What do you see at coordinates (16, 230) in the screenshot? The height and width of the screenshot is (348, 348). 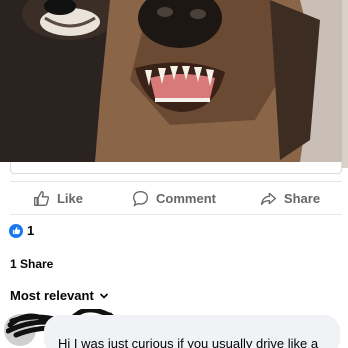 I see `like-reaction-icon` at bounding box center [16, 230].